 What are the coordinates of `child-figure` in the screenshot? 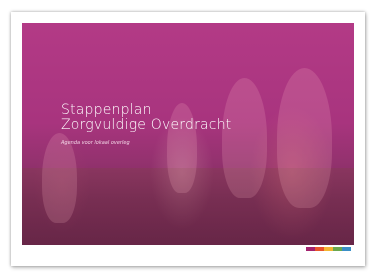 It's located at (59, 178).